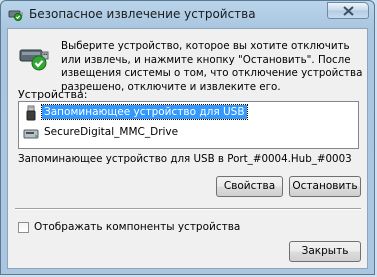 The width and height of the screenshot is (377, 277). I want to click on properties-button: Свойства, so click(249, 186).